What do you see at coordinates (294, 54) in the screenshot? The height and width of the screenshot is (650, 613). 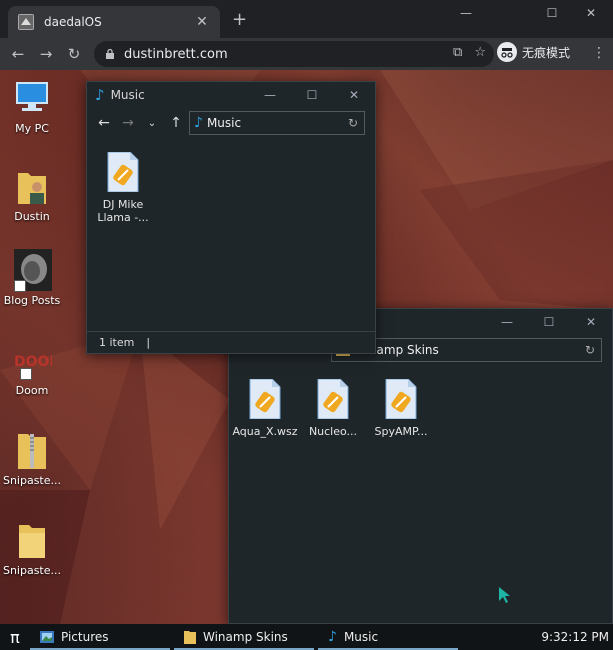 I see `address-bar: dustinbrett.com ⧉ ☆` at bounding box center [294, 54].